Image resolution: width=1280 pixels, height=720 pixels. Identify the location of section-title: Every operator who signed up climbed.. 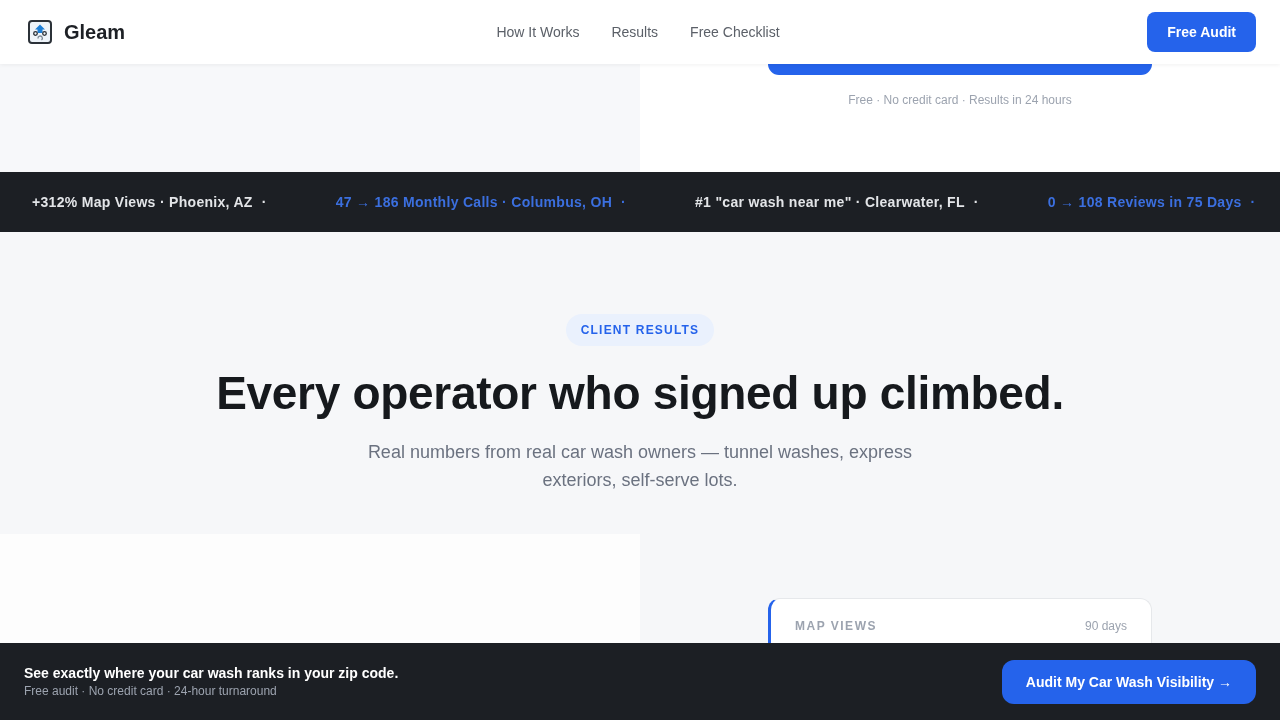
(640, 393).